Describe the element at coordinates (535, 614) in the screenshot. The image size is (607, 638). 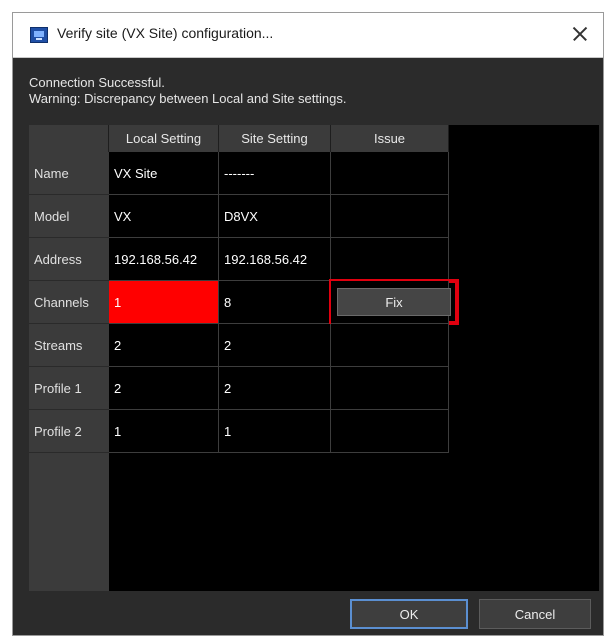
I see `cancel-button: Cancel` at that location.